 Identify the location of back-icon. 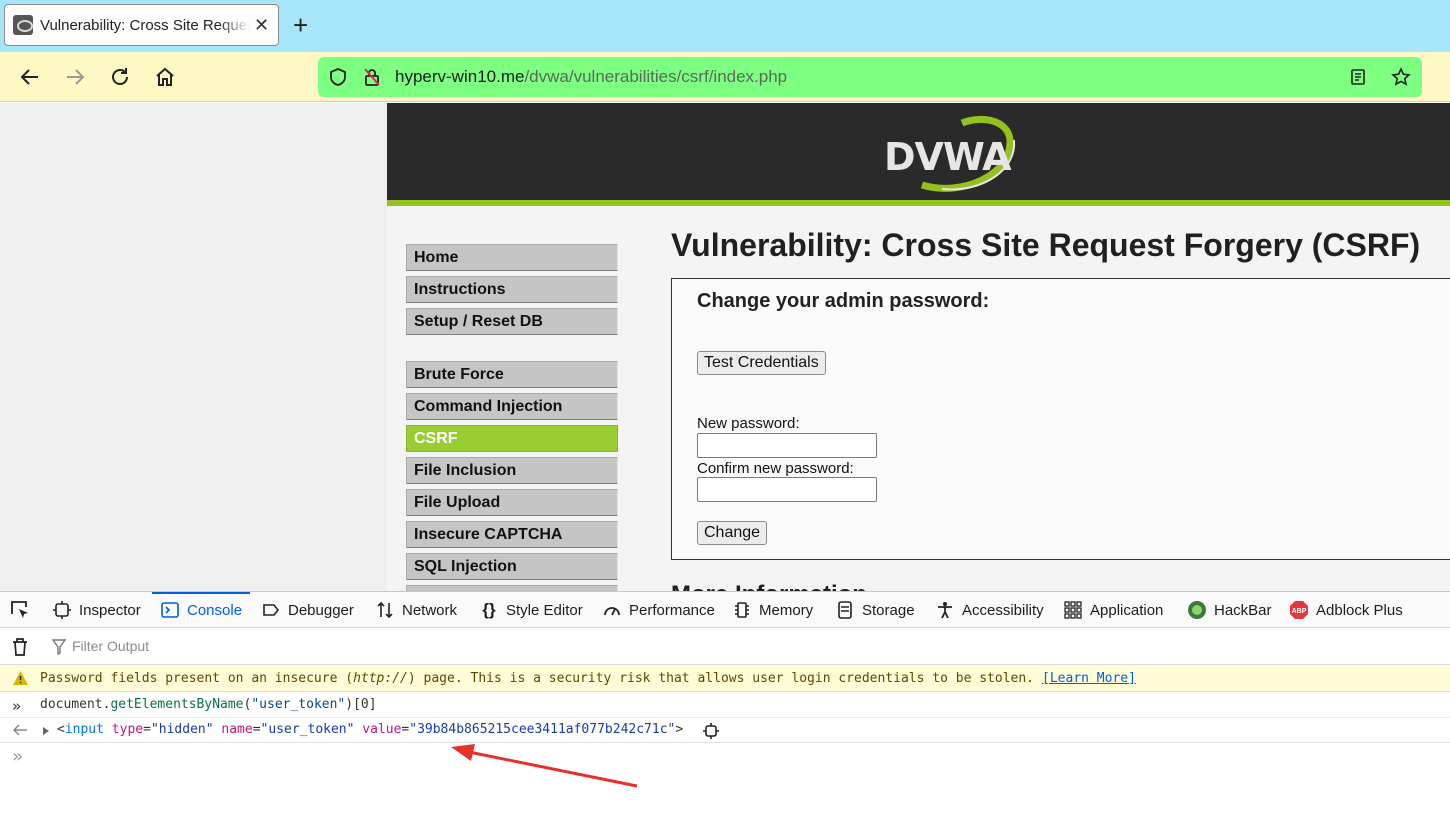
(30, 77).